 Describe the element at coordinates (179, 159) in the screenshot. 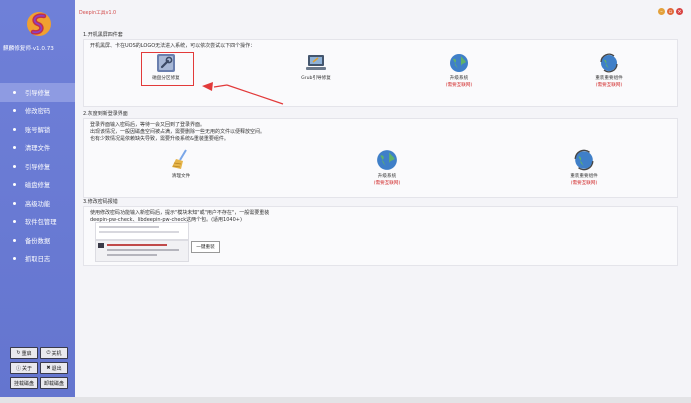

I see `broom-icon` at that location.